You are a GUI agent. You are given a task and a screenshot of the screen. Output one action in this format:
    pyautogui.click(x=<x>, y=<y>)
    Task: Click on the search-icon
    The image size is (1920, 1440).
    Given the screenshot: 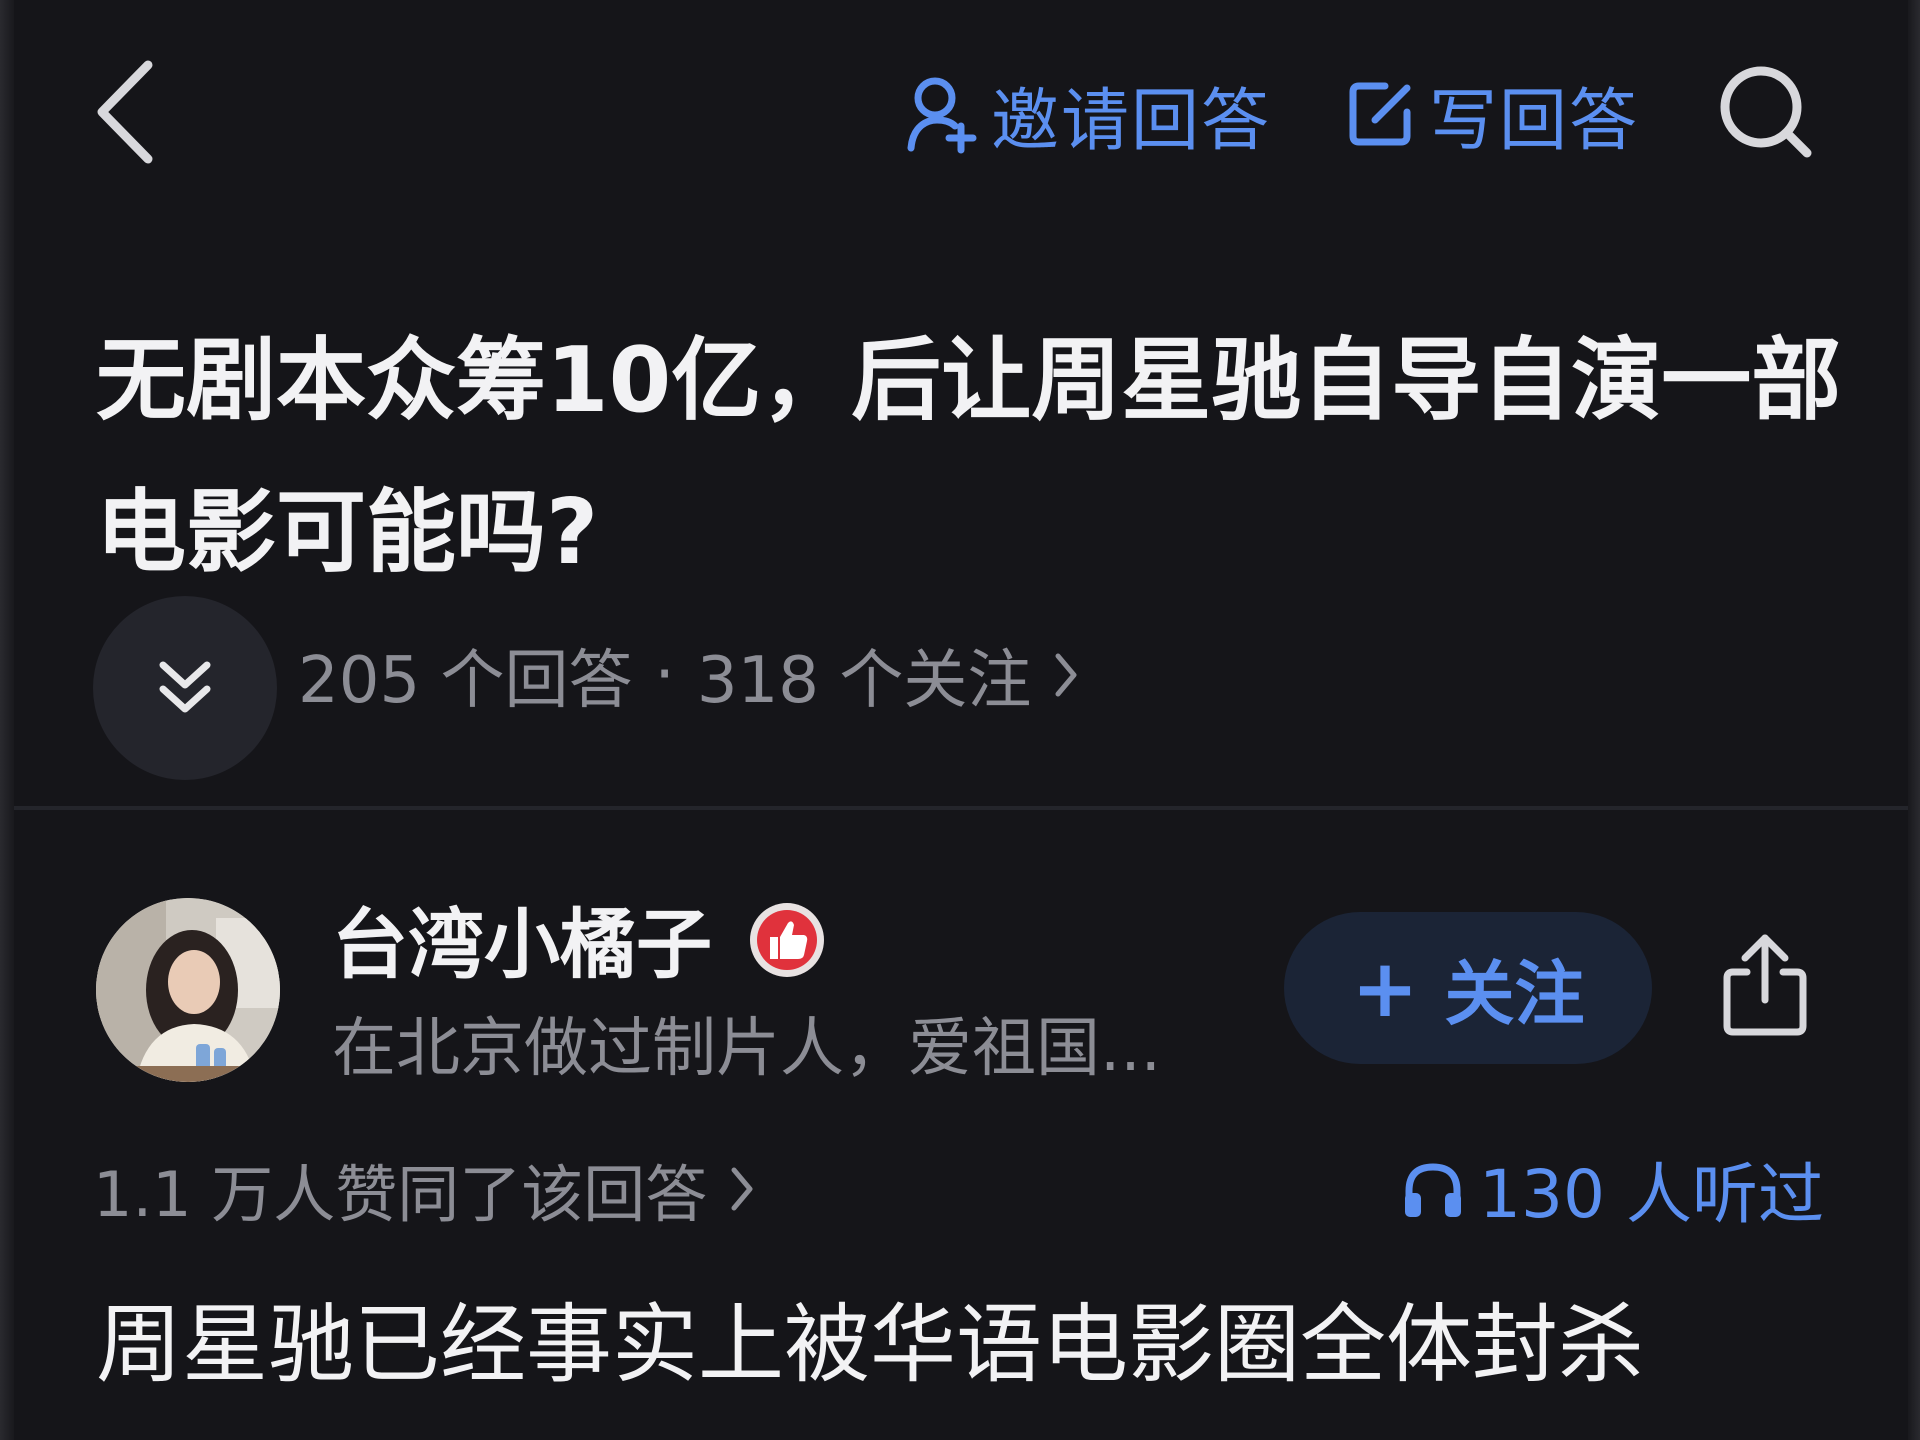 What is the action you would take?
    pyautogui.click(x=1766, y=112)
    